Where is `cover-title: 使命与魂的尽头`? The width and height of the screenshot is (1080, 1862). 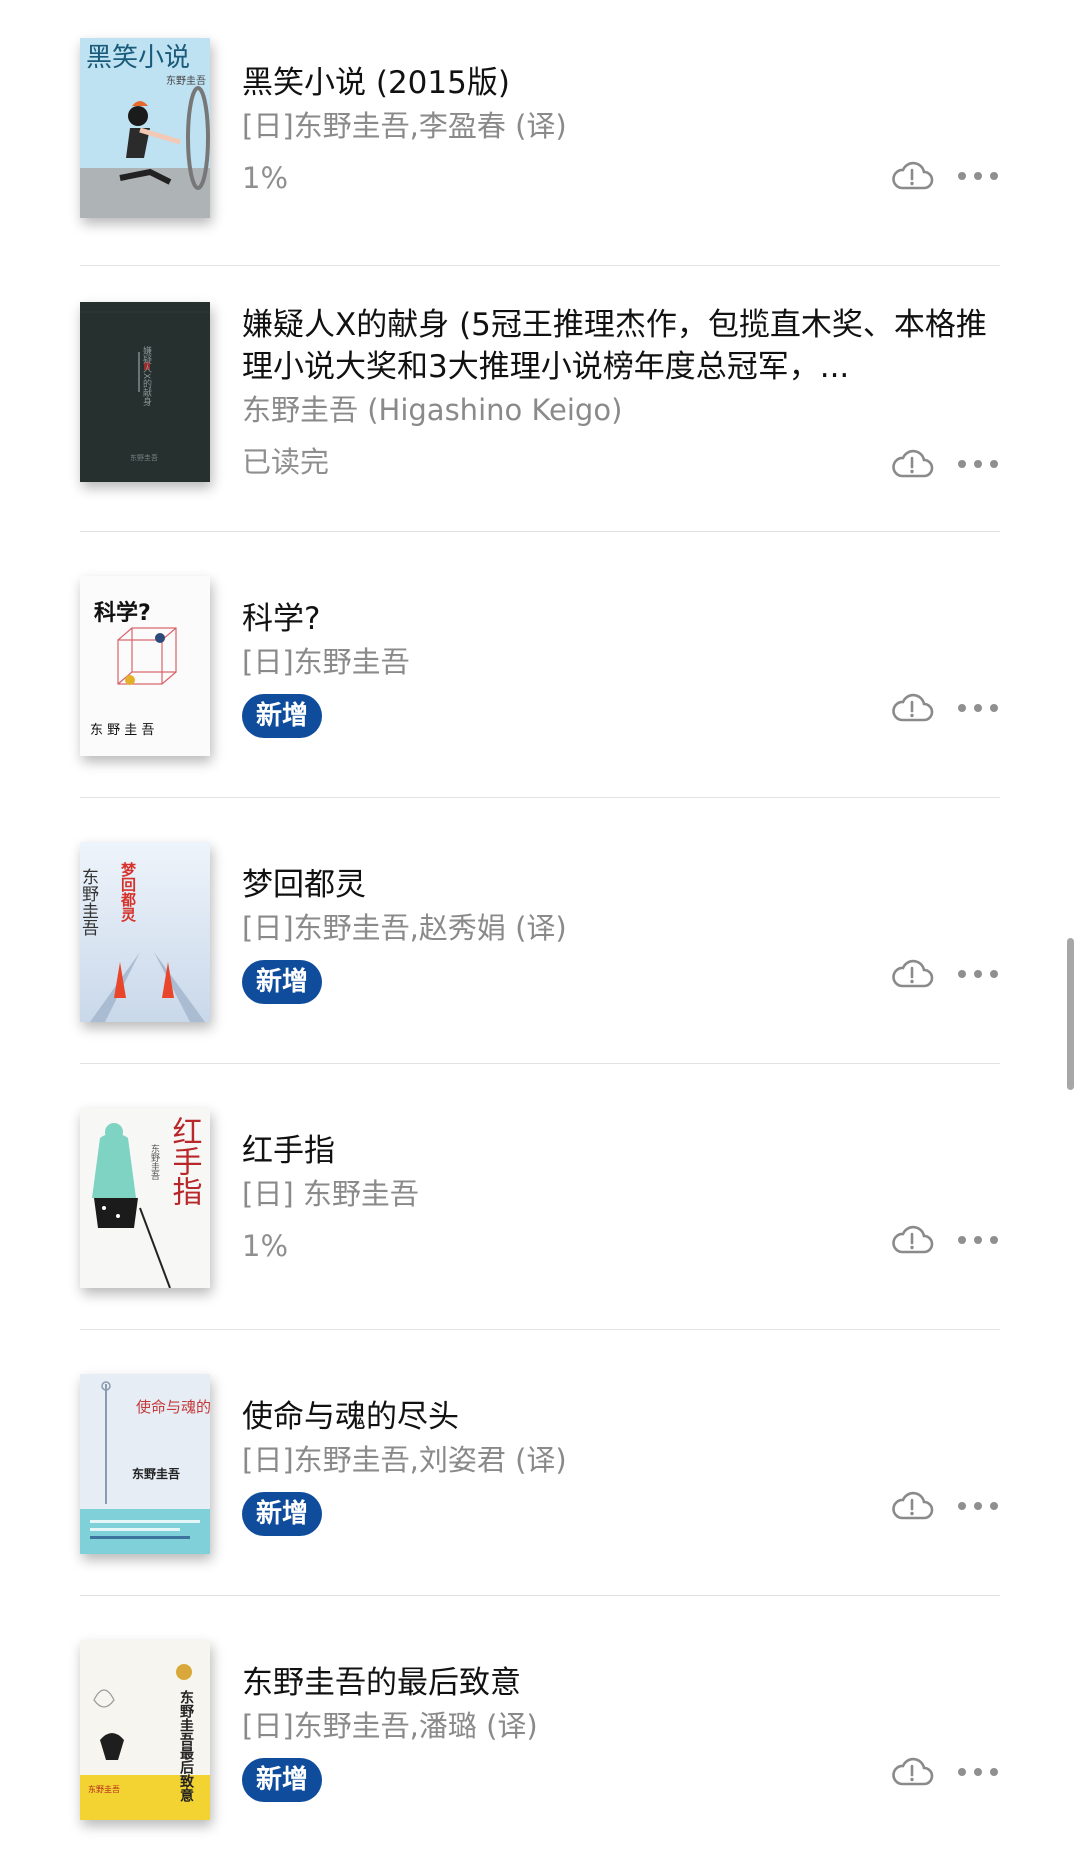 cover-title: 使命与魂的尽头 is located at coordinates (173, 1407).